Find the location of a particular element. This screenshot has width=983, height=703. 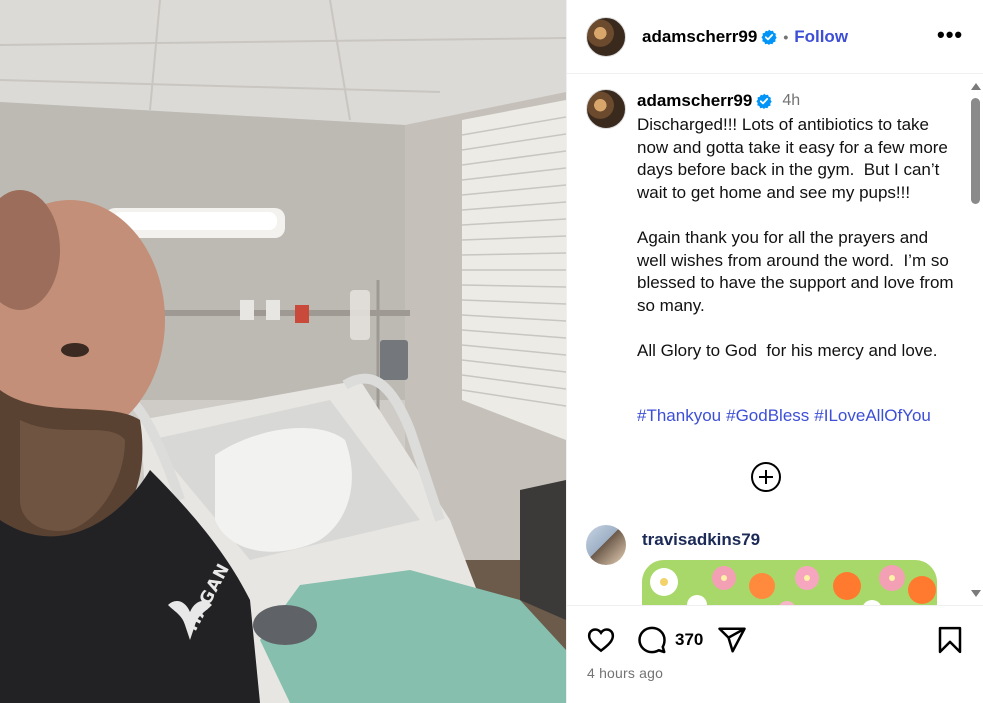

comment-icon is located at coordinates (652, 640).